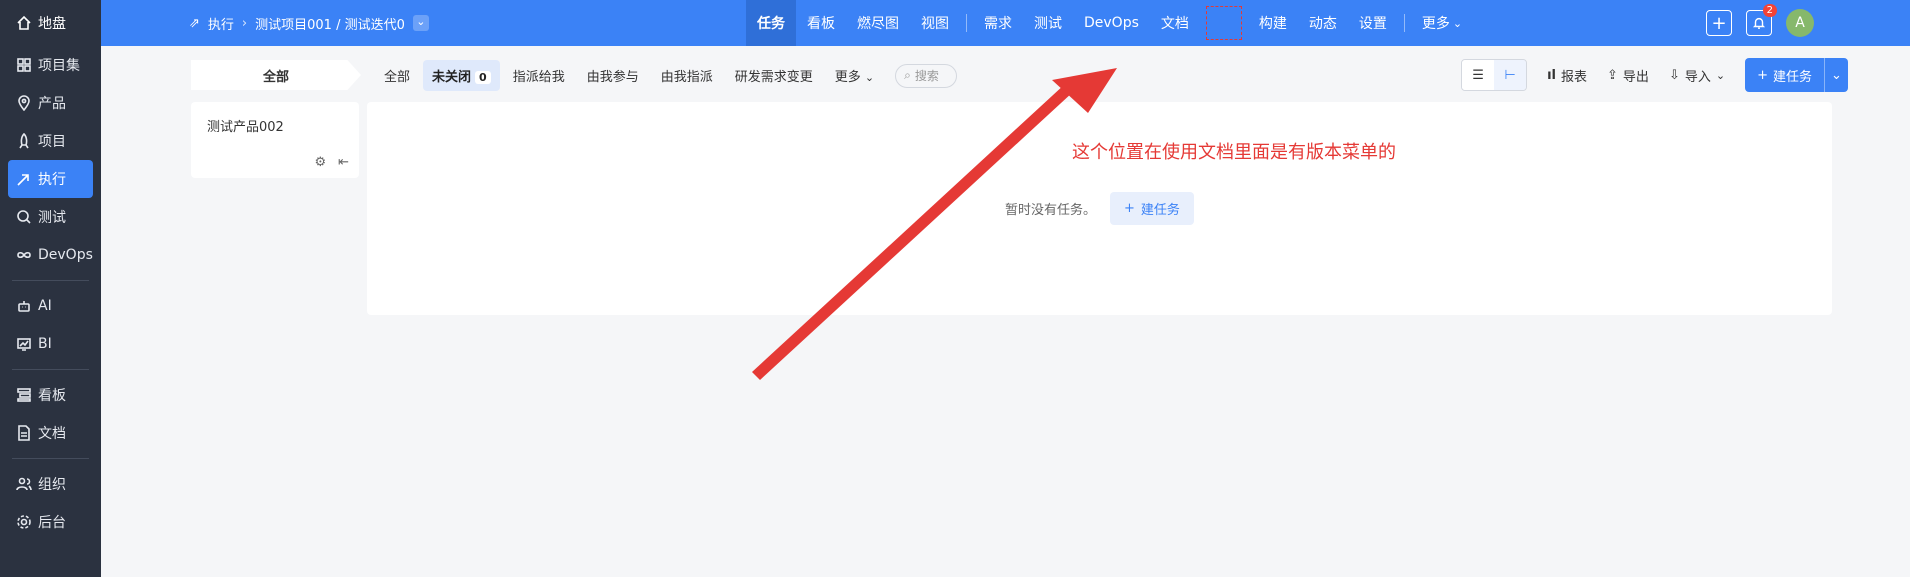 The width and height of the screenshot is (1910, 577). Describe the element at coordinates (452, 77) in the screenshot. I see `filter-unclosed-label: 未关闭` at that location.